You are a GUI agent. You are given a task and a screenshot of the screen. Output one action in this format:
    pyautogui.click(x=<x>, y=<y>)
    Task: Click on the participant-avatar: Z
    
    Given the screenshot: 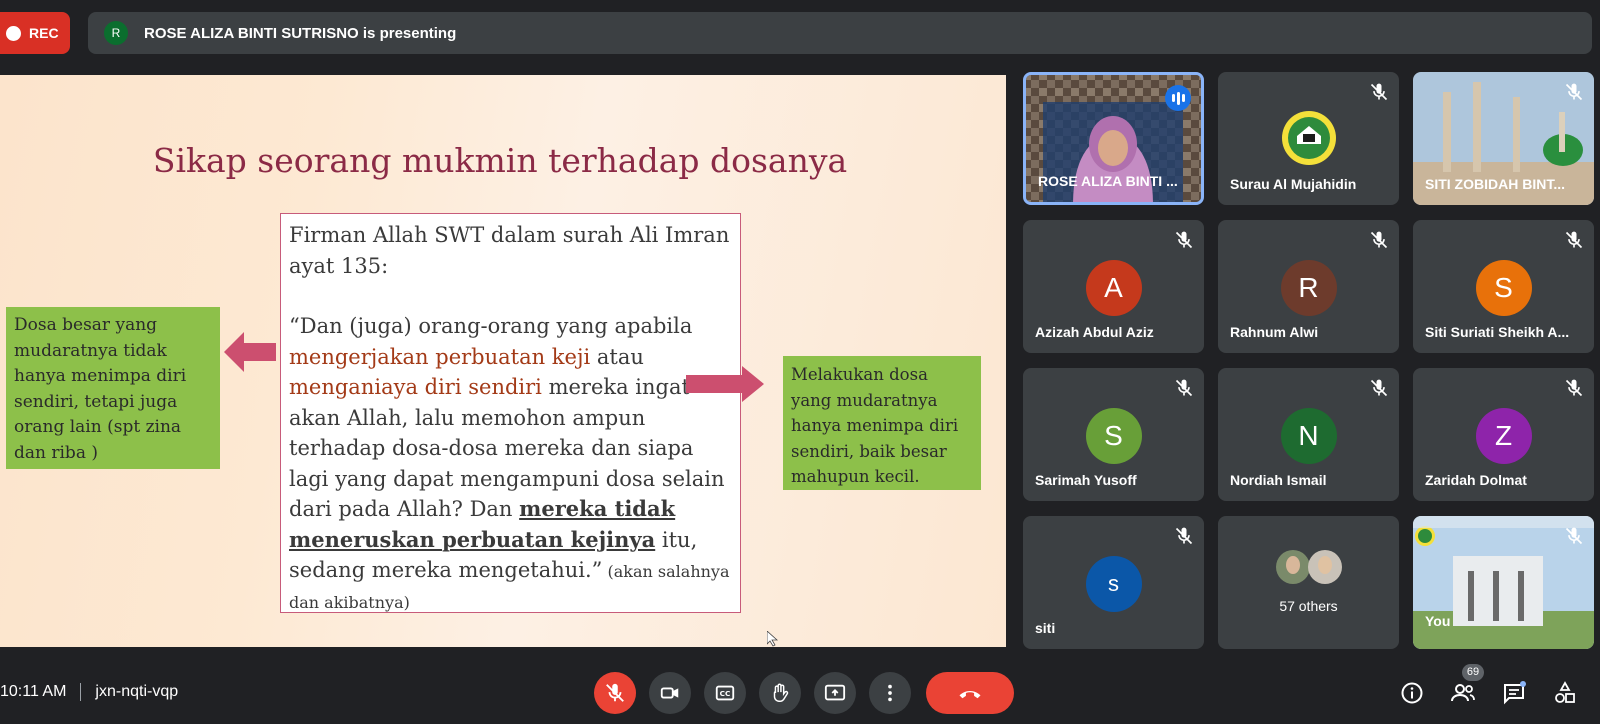 What is the action you would take?
    pyautogui.click(x=1503, y=436)
    